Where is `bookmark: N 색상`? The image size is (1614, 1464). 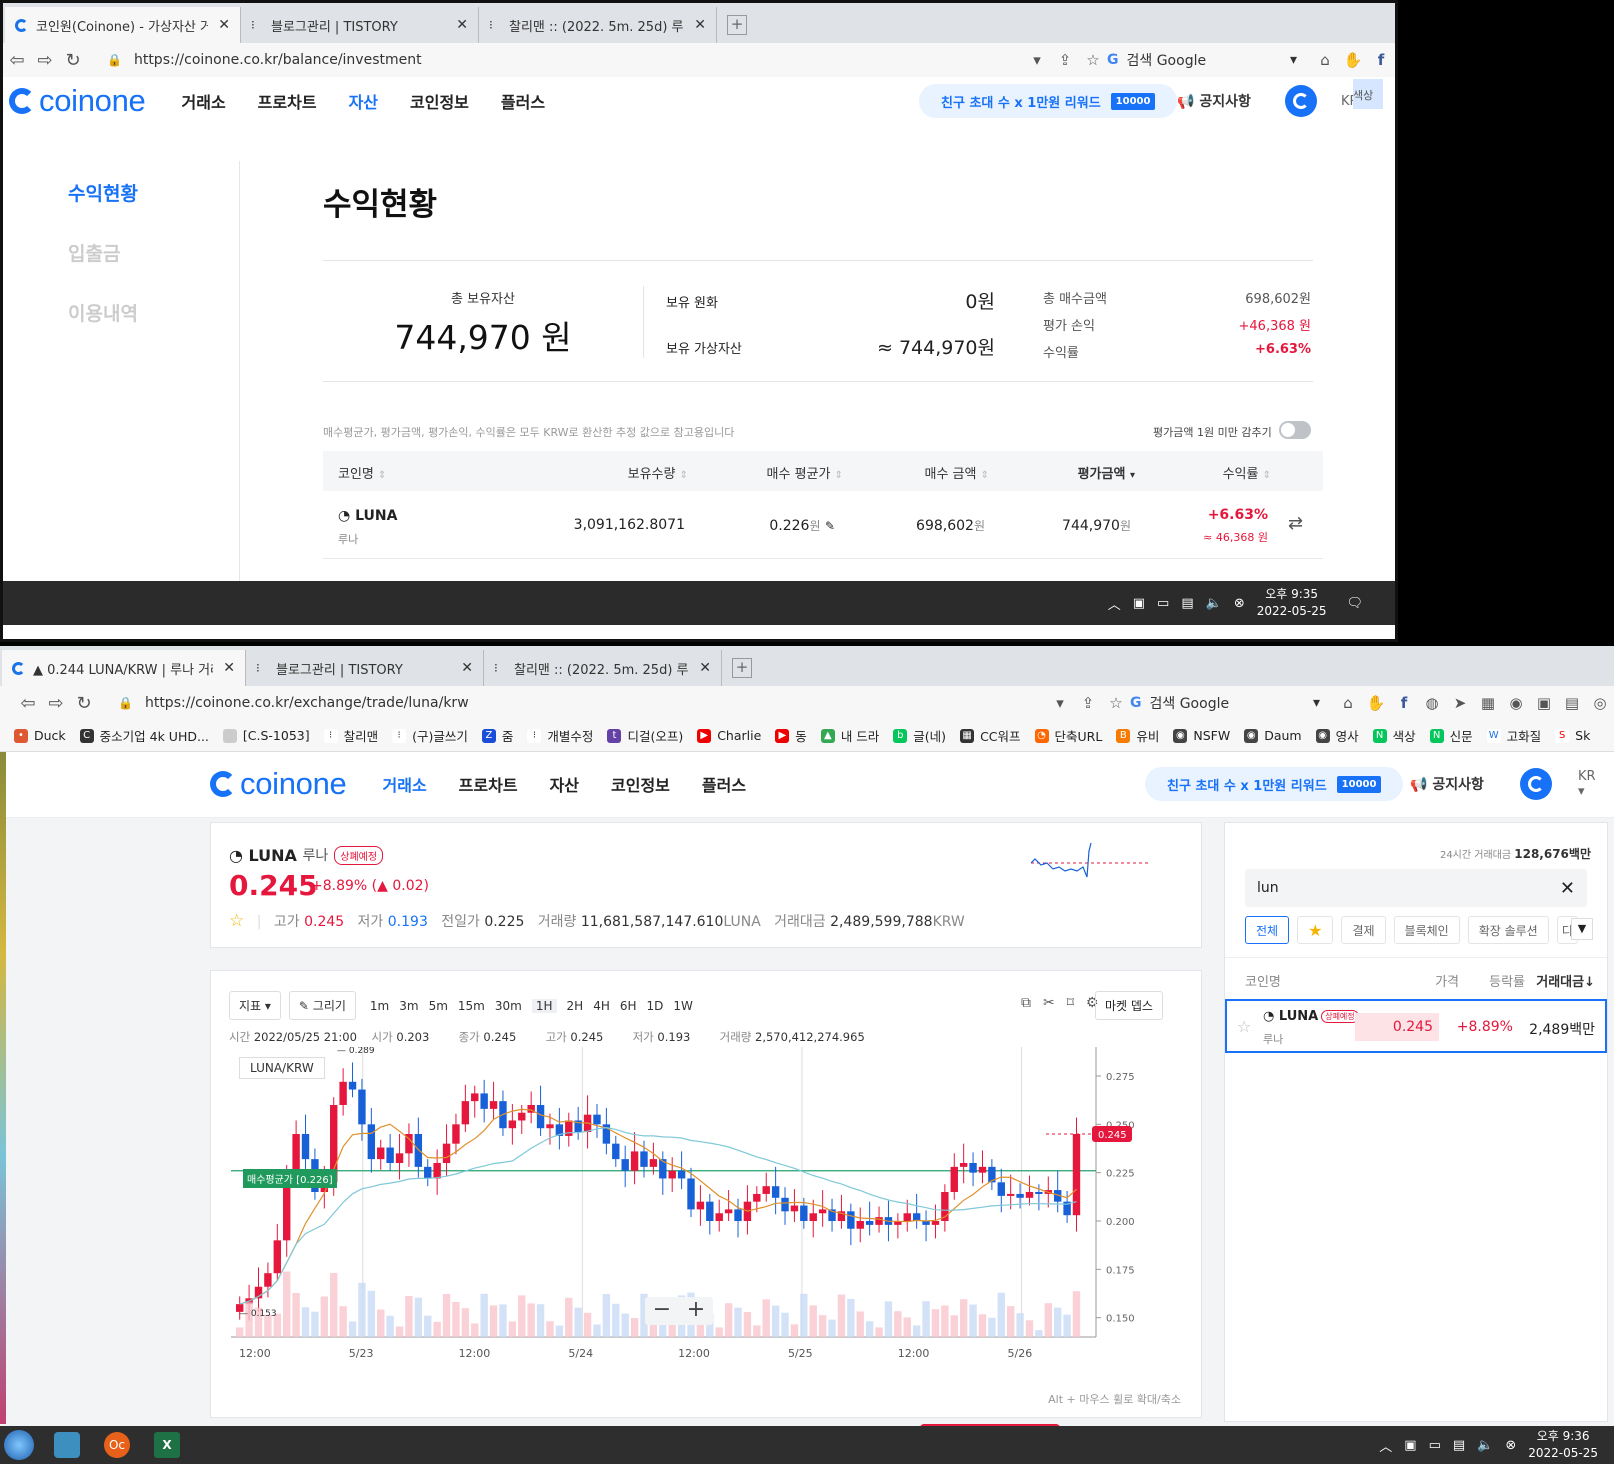
bookmark: N 색상 is located at coordinates (1394, 735).